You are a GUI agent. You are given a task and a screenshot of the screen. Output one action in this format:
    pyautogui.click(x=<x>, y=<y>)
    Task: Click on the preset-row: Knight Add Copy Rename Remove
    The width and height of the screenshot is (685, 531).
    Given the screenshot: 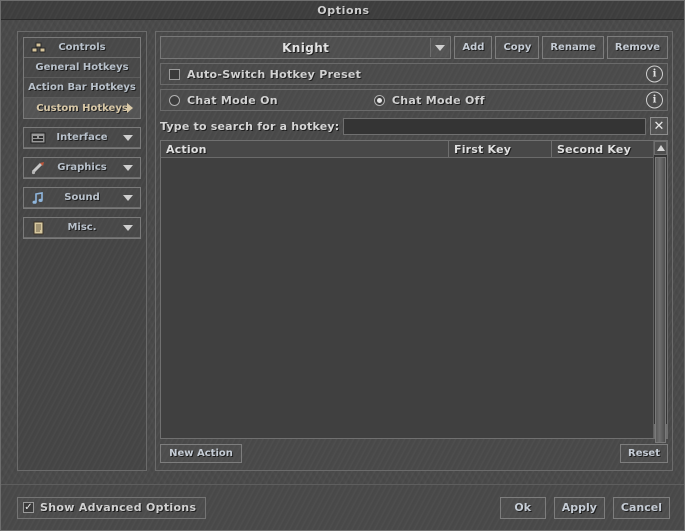 What is the action you would take?
    pyautogui.click(x=414, y=47)
    